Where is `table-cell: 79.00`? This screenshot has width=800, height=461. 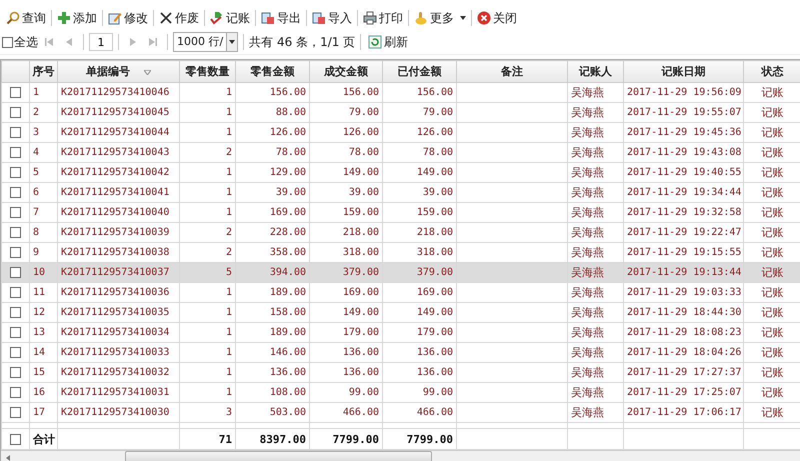 table-cell: 79.00 is located at coordinates (363, 112).